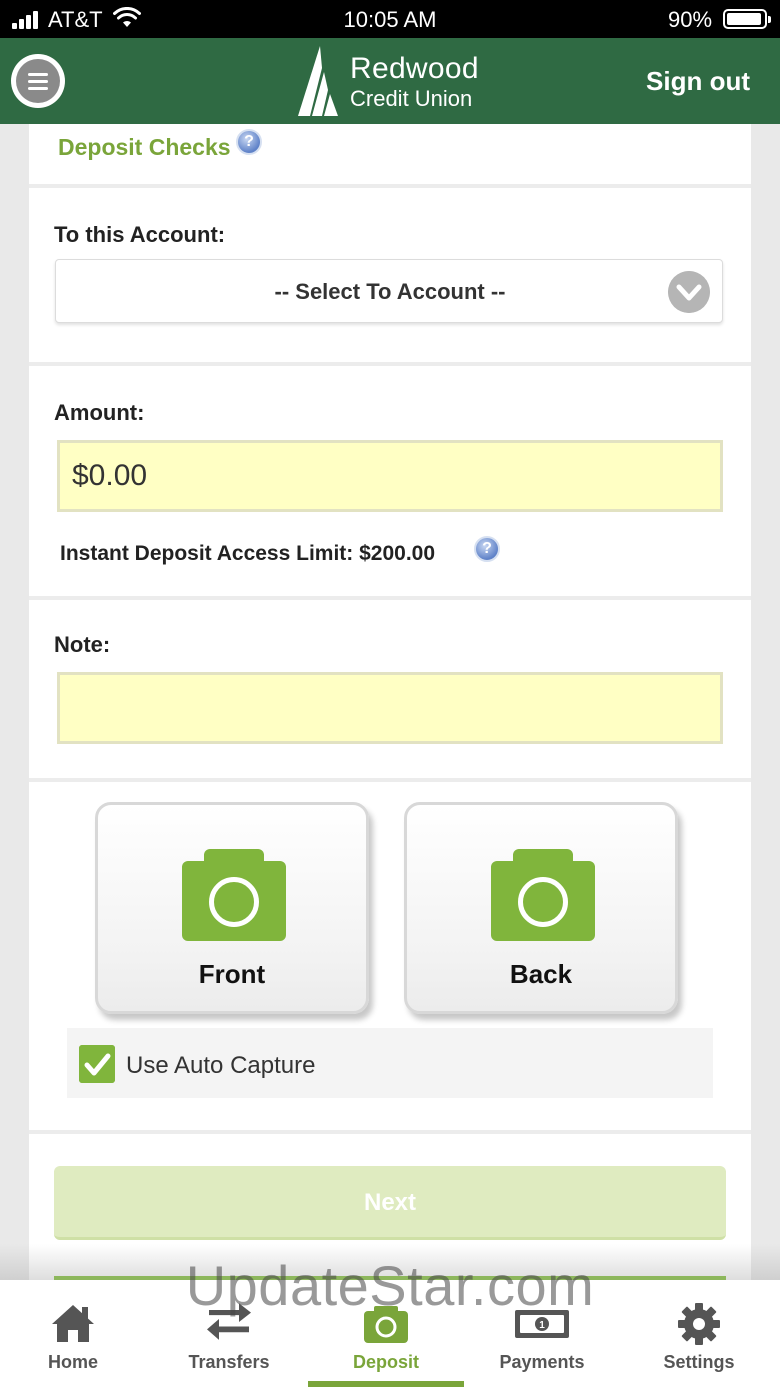  What do you see at coordinates (541, 974) in the screenshot?
I see `back-label: Back` at bounding box center [541, 974].